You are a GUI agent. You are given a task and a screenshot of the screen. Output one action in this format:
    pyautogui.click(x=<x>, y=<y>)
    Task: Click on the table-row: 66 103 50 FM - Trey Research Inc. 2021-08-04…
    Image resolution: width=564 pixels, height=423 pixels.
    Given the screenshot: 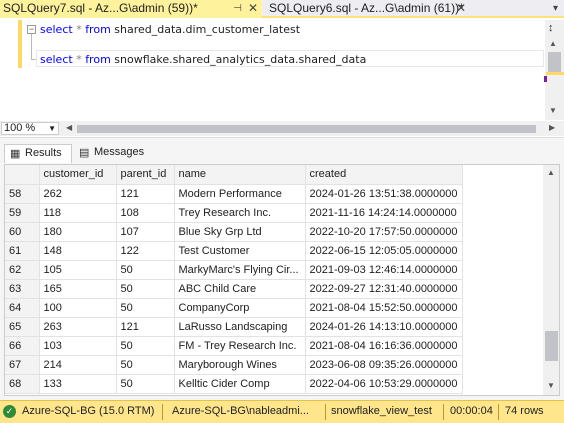 What is the action you would take?
    pyautogui.click(x=234, y=346)
    